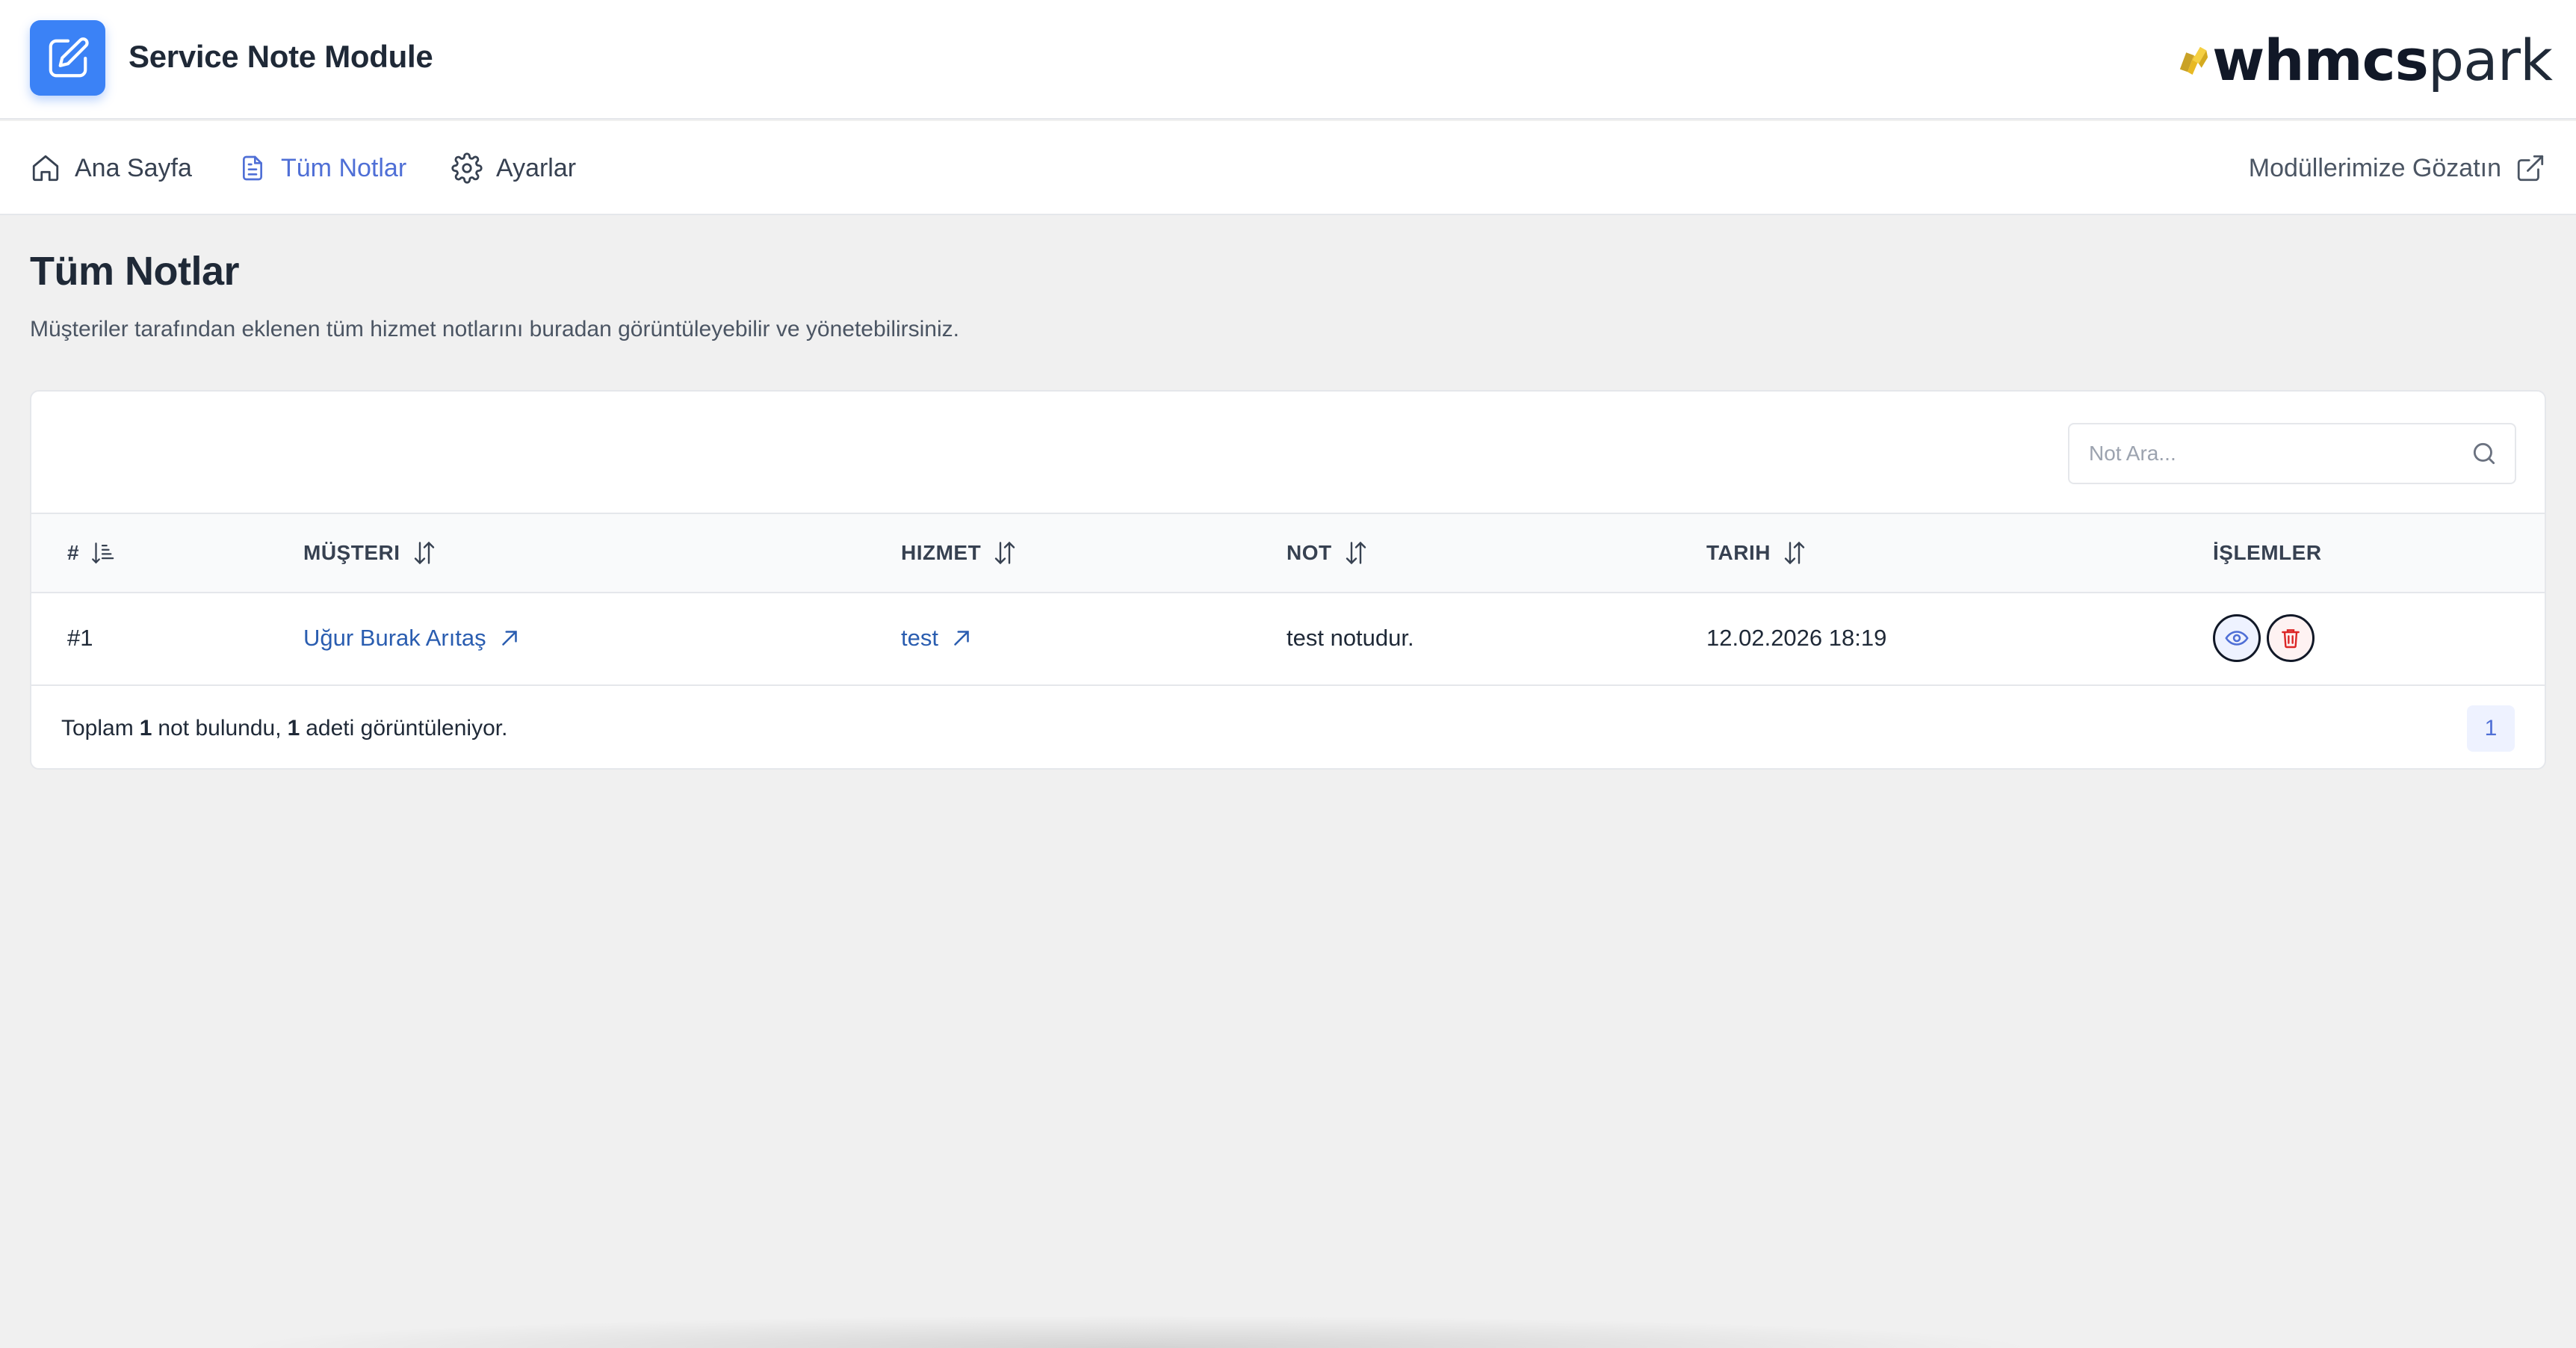 This screenshot has width=2576, height=1348. What do you see at coordinates (2266, 638) in the screenshot?
I see `row-actions` at bounding box center [2266, 638].